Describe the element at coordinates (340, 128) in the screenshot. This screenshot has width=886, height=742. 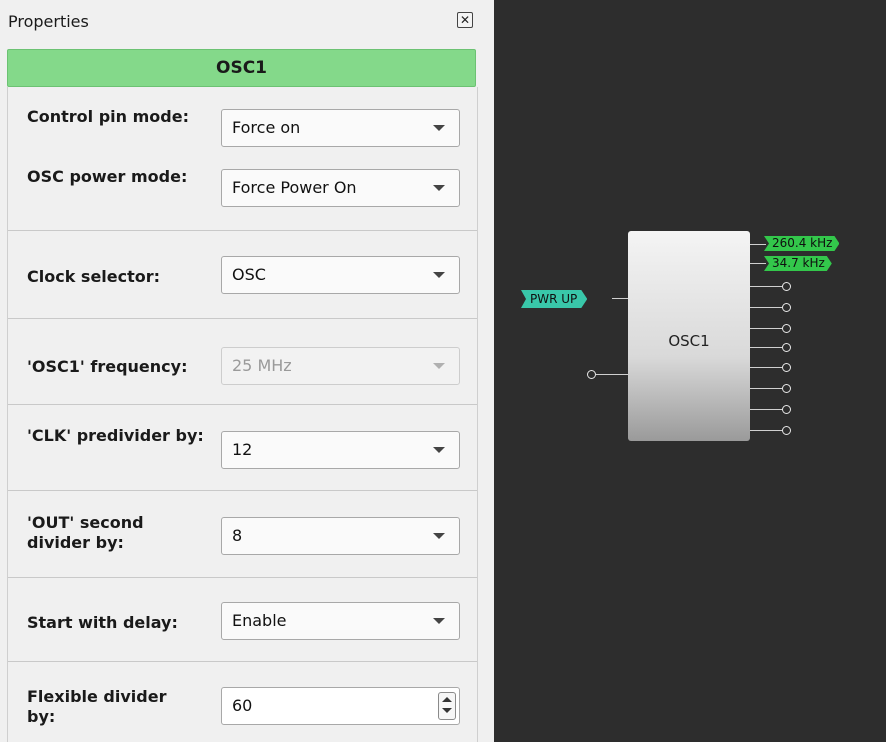
I see `control-pin-mode-select: Force on` at that location.